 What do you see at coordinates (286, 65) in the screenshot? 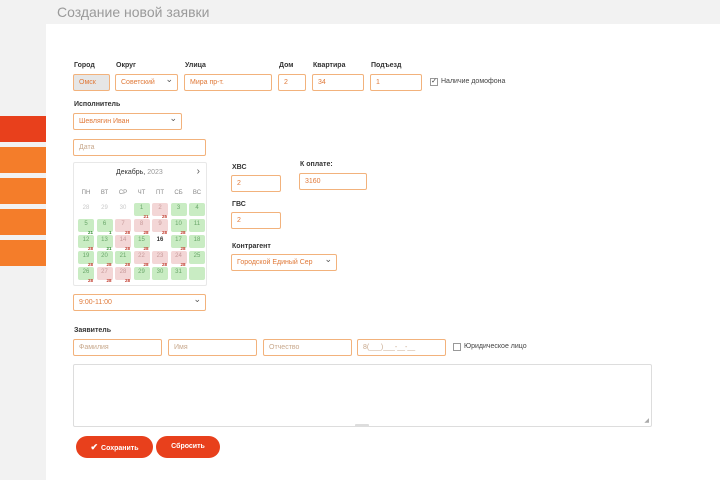
I see `house-label: Дом` at bounding box center [286, 65].